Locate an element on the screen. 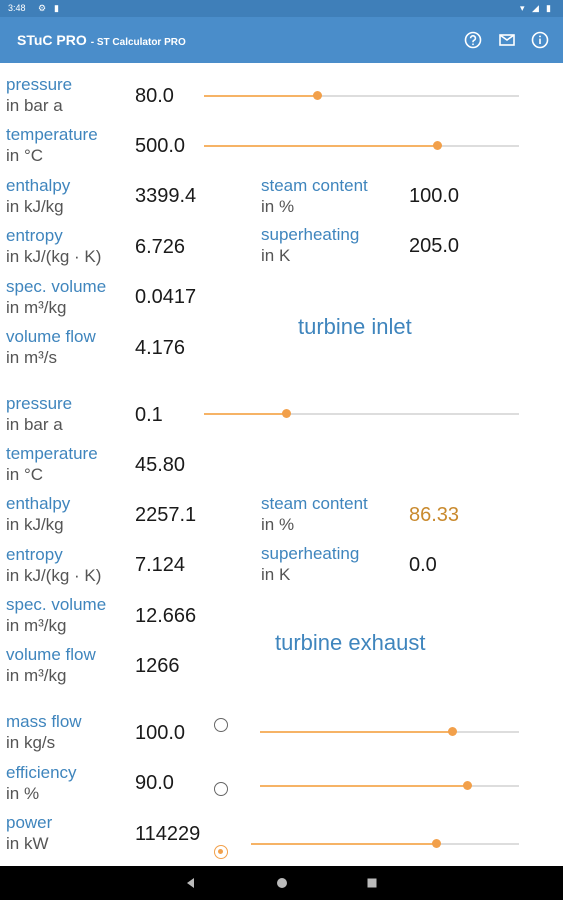  mail-icon is located at coordinates (507, 40).